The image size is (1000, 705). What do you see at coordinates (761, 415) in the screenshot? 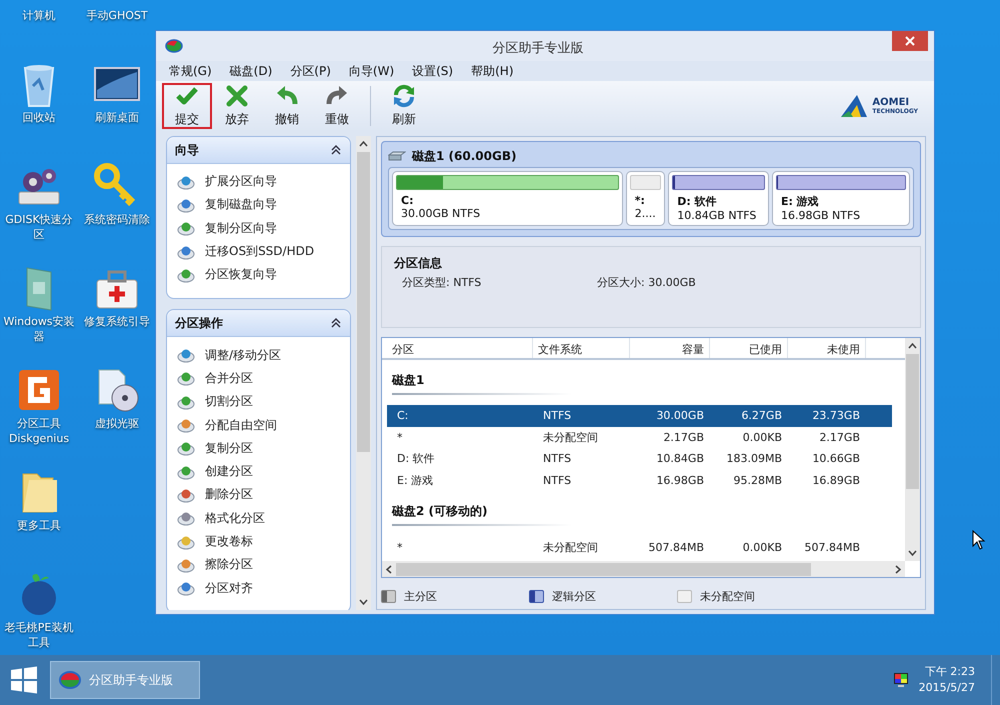
I see `table-cell-text: 6.27GB` at bounding box center [761, 415].